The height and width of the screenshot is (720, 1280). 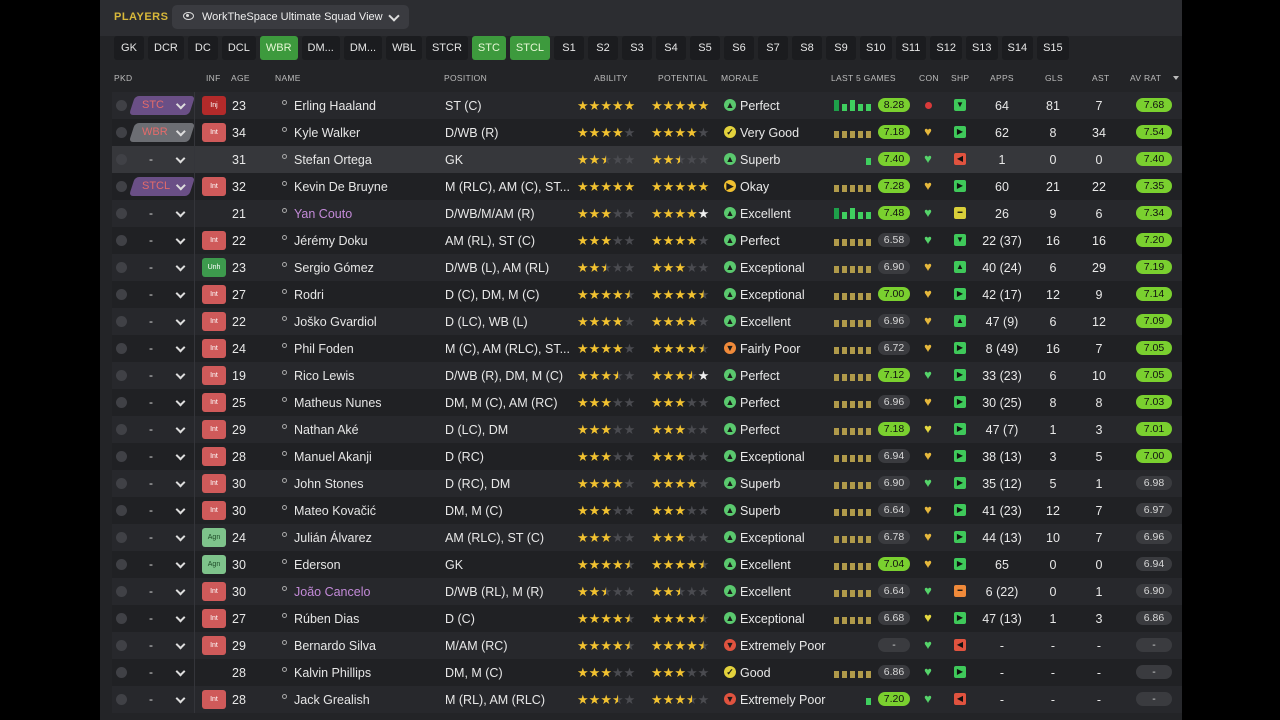 I want to click on position-filter-stcr: STCR, so click(x=446, y=48).